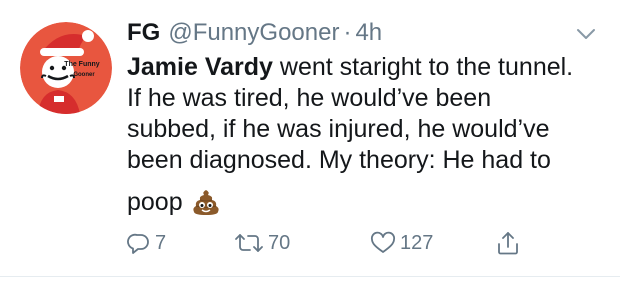 This screenshot has height=284, width=620. I want to click on like-button: 127, so click(401, 243).